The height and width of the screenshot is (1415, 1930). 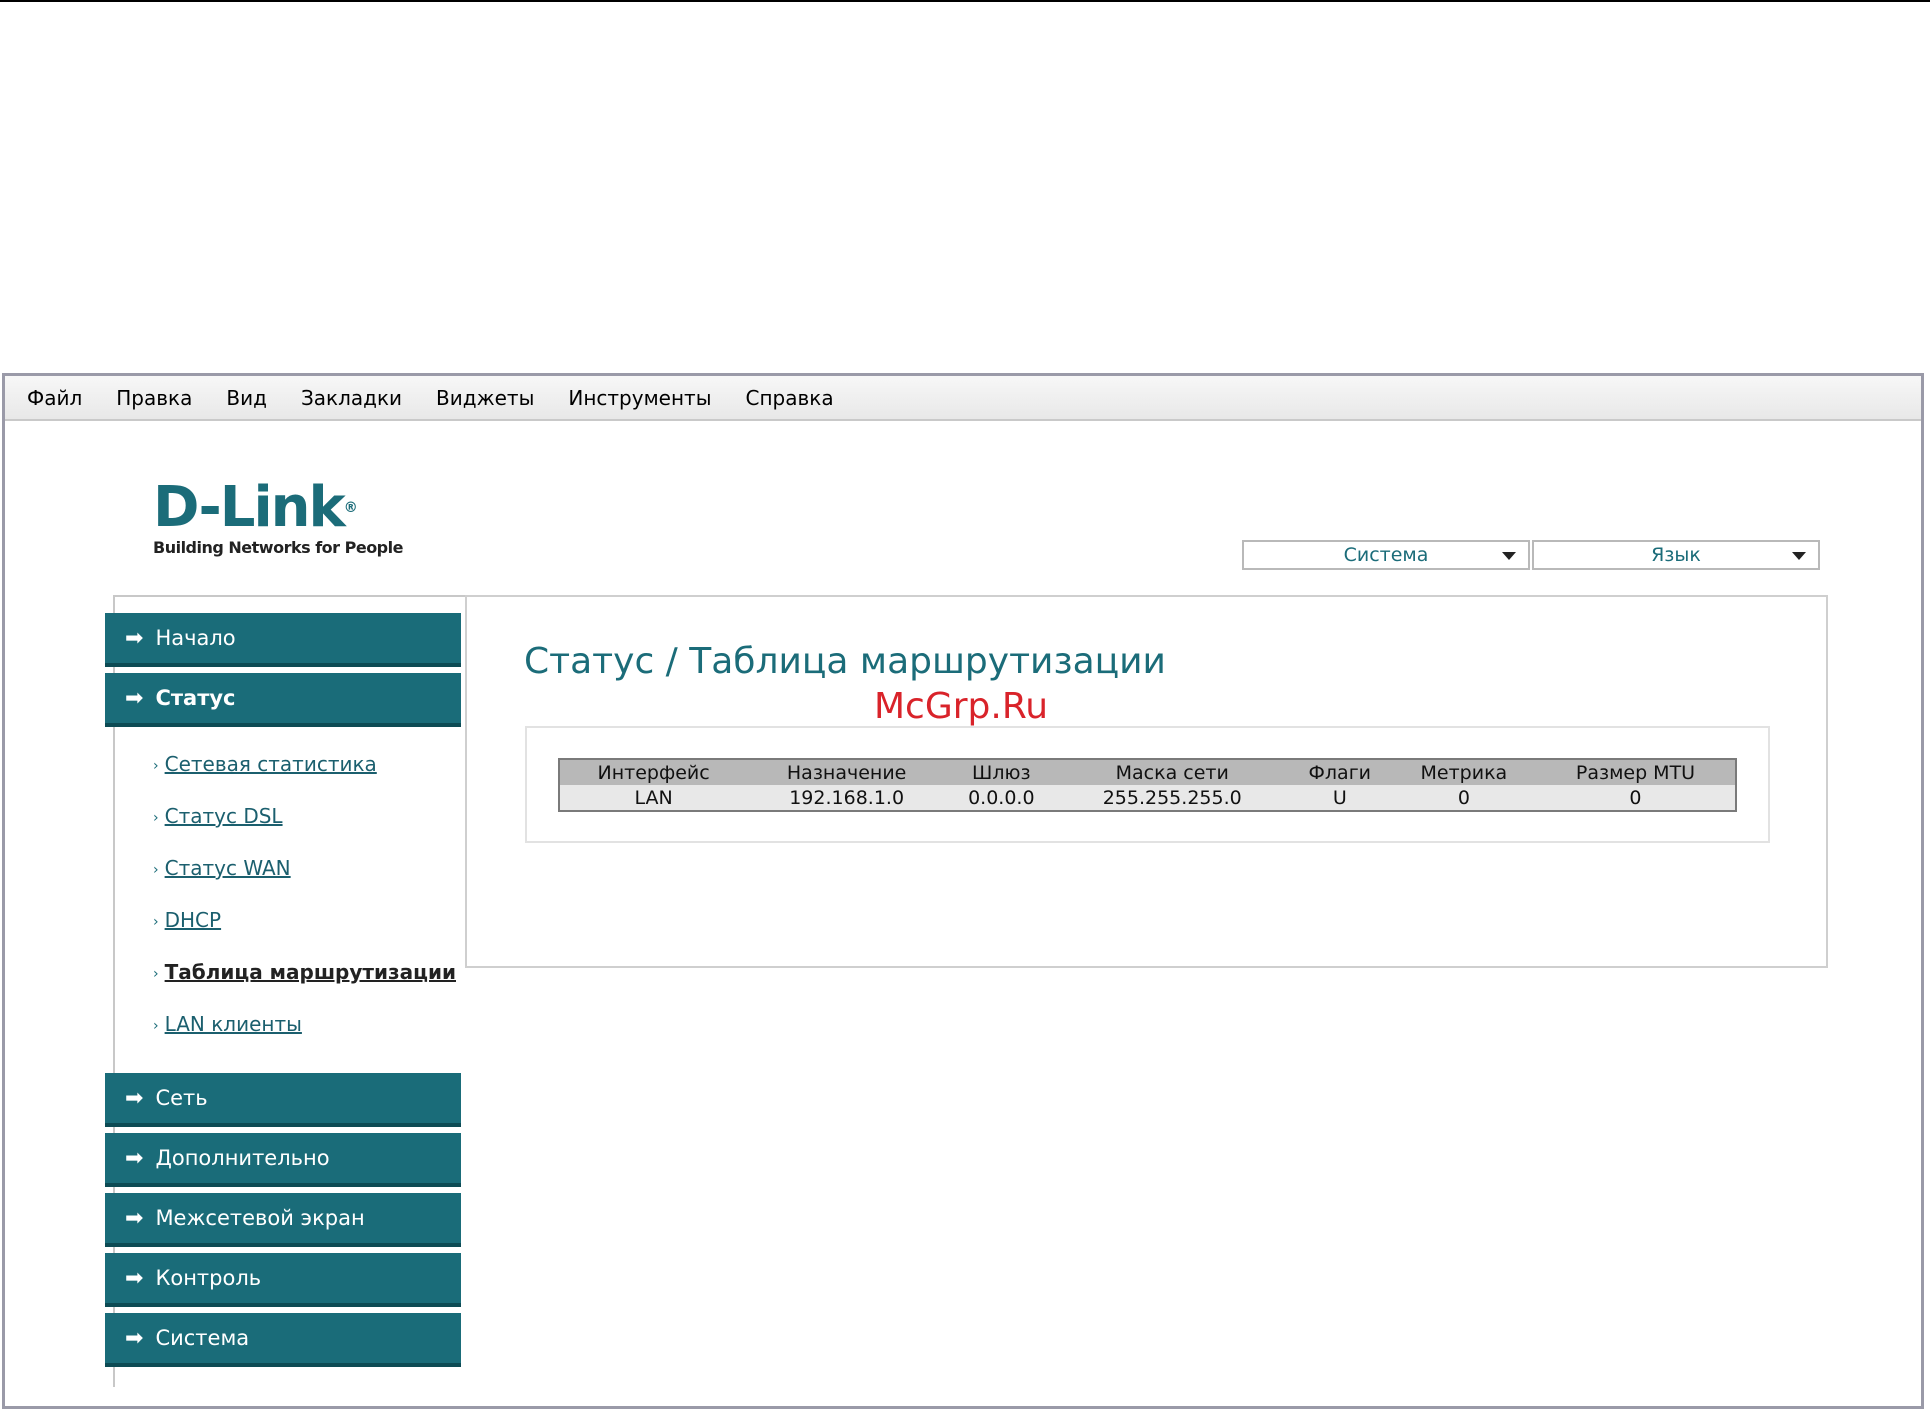 What do you see at coordinates (1001, 798) in the screenshot?
I see `table-cell: 0.0.0.0` at bounding box center [1001, 798].